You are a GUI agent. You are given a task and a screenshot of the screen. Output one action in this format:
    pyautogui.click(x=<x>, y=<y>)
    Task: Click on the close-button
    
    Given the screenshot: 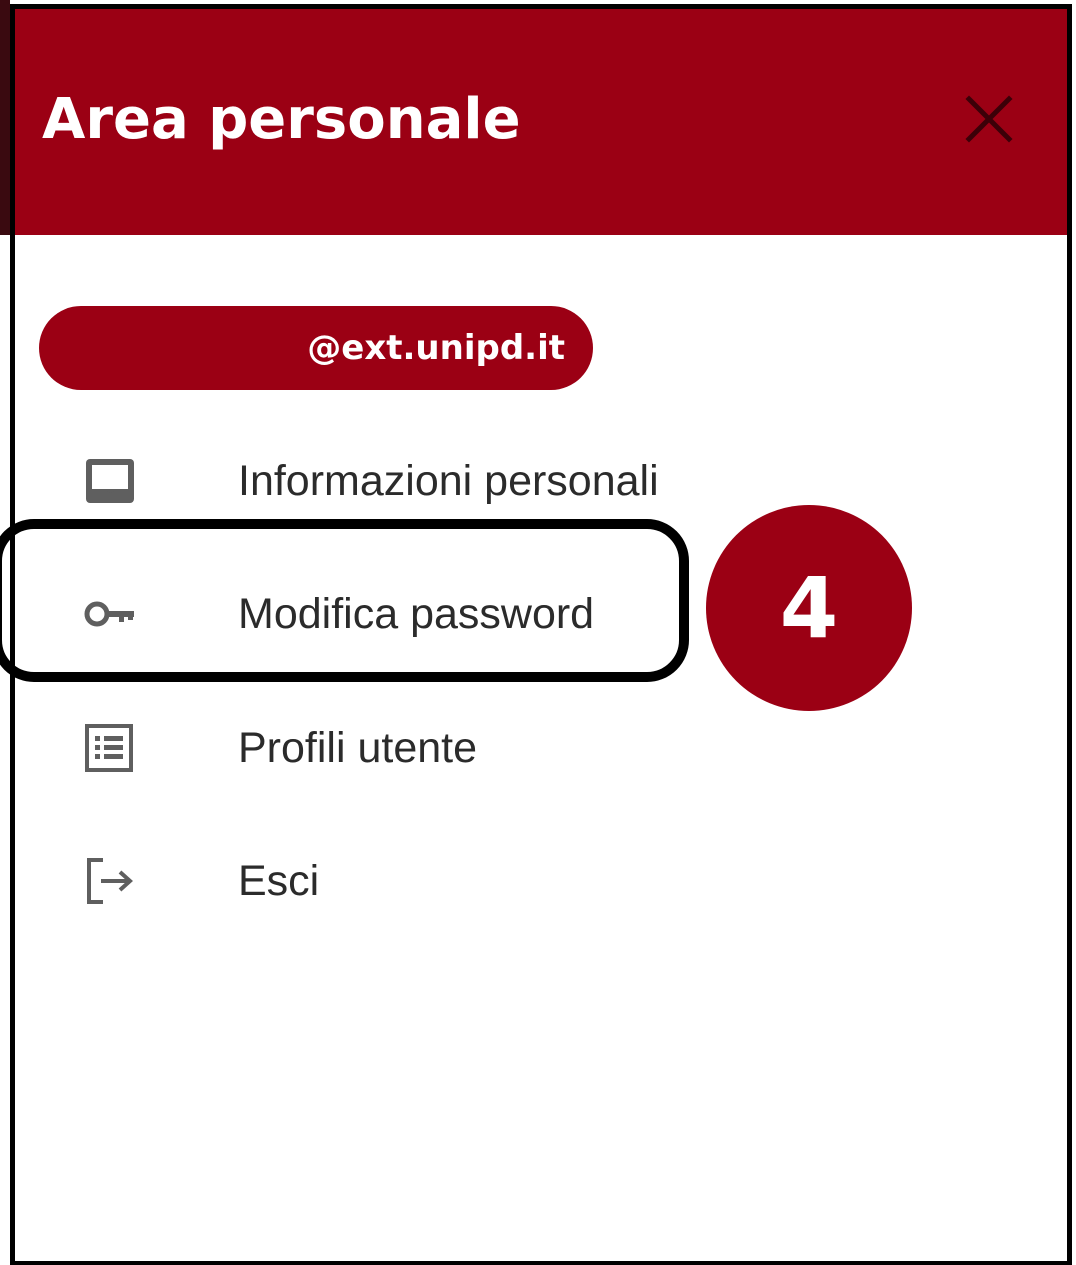 What is the action you would take?
    pyautogui.click(x=989, y=119)
    